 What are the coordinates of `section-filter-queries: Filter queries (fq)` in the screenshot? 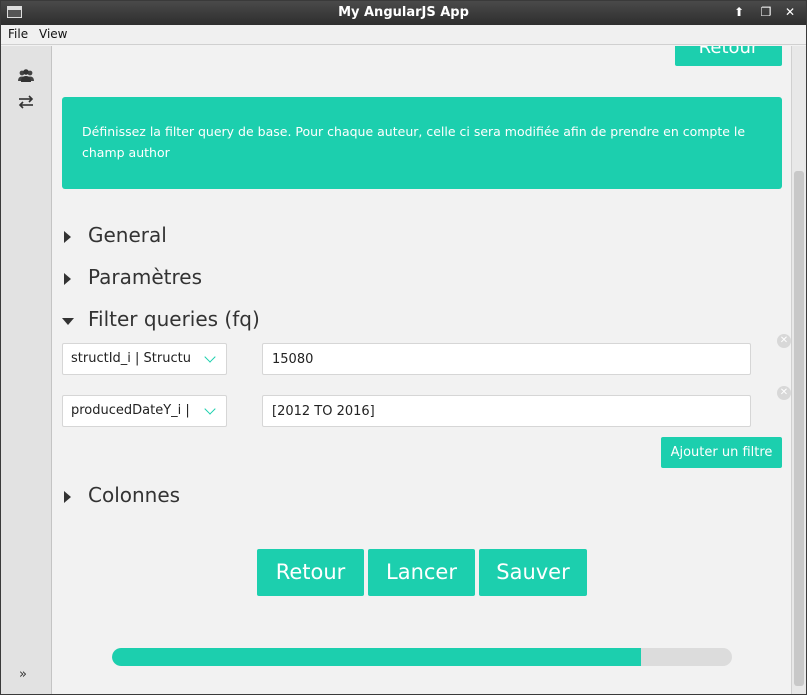 It's located at (162, 321).